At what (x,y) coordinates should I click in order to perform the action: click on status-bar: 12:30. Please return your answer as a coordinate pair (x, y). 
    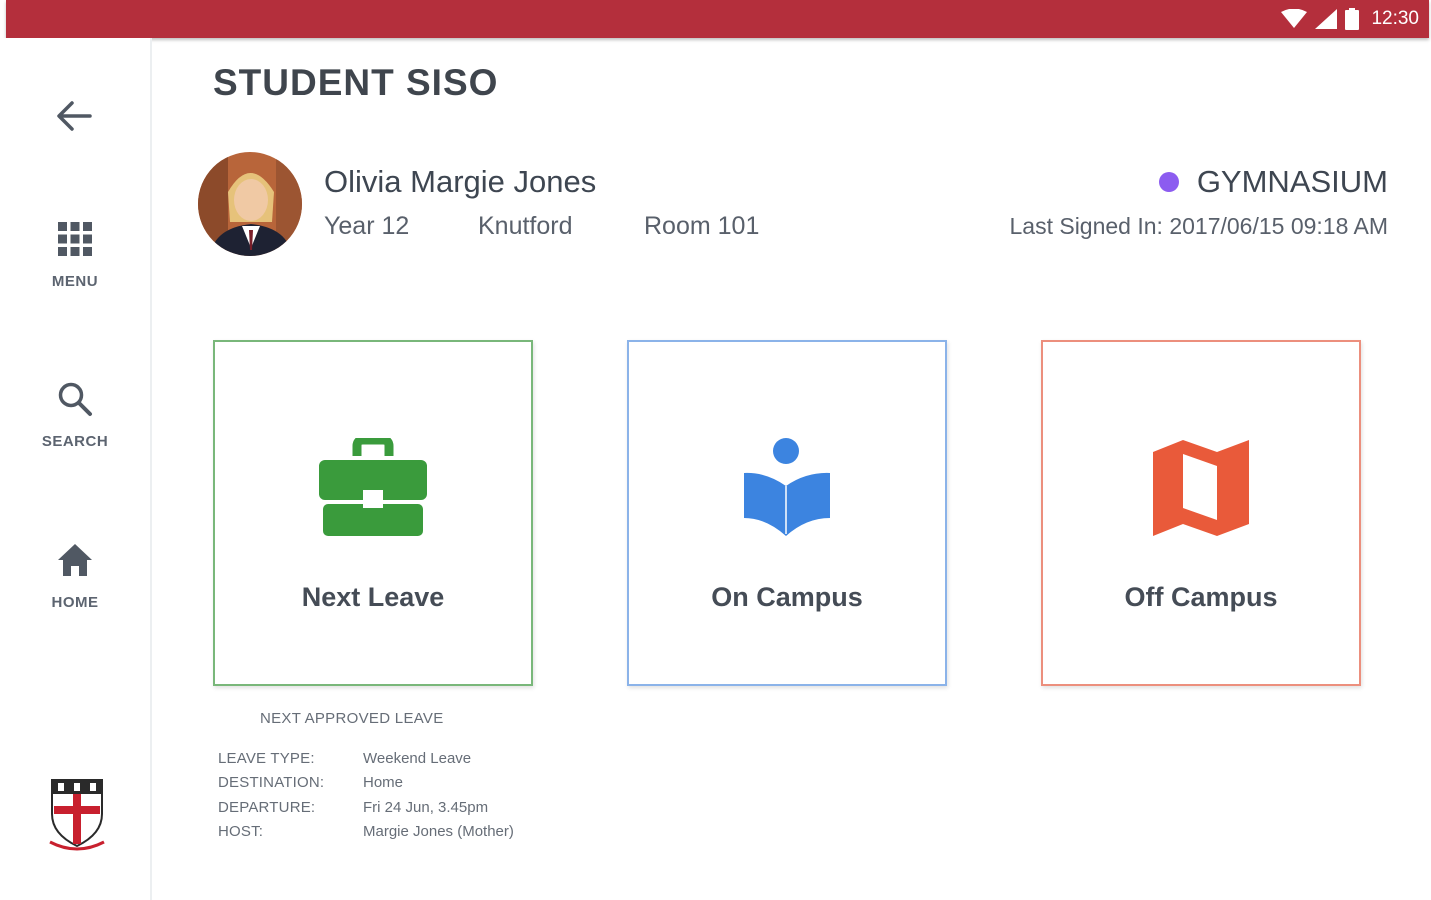
    Looking at the image, I should click on (717, 19).